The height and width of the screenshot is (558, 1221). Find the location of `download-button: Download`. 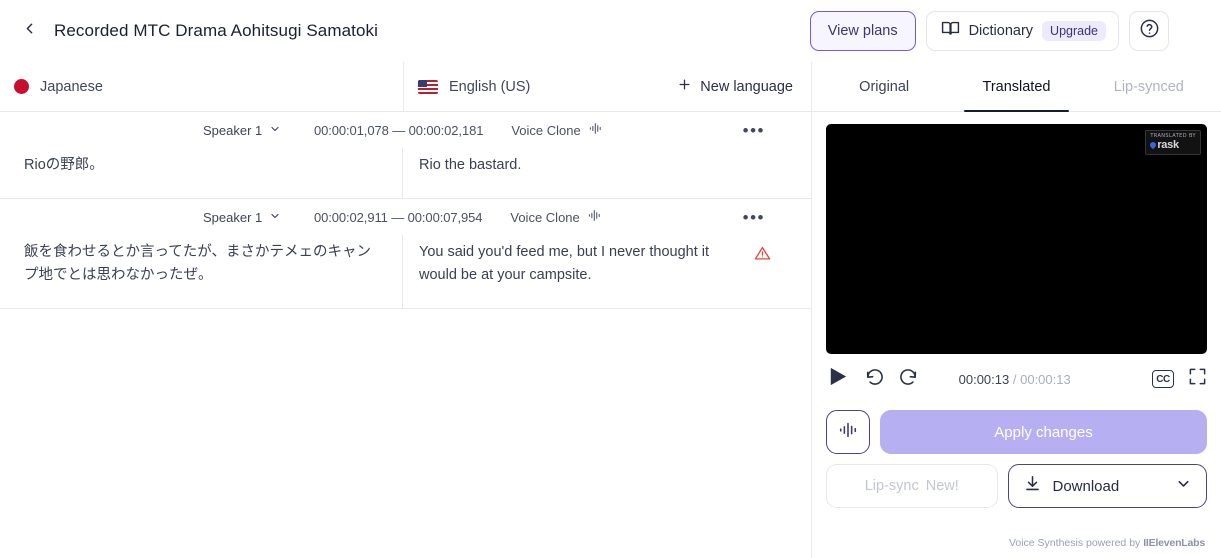

download-button: Download is located at coordinates (1107, 486).